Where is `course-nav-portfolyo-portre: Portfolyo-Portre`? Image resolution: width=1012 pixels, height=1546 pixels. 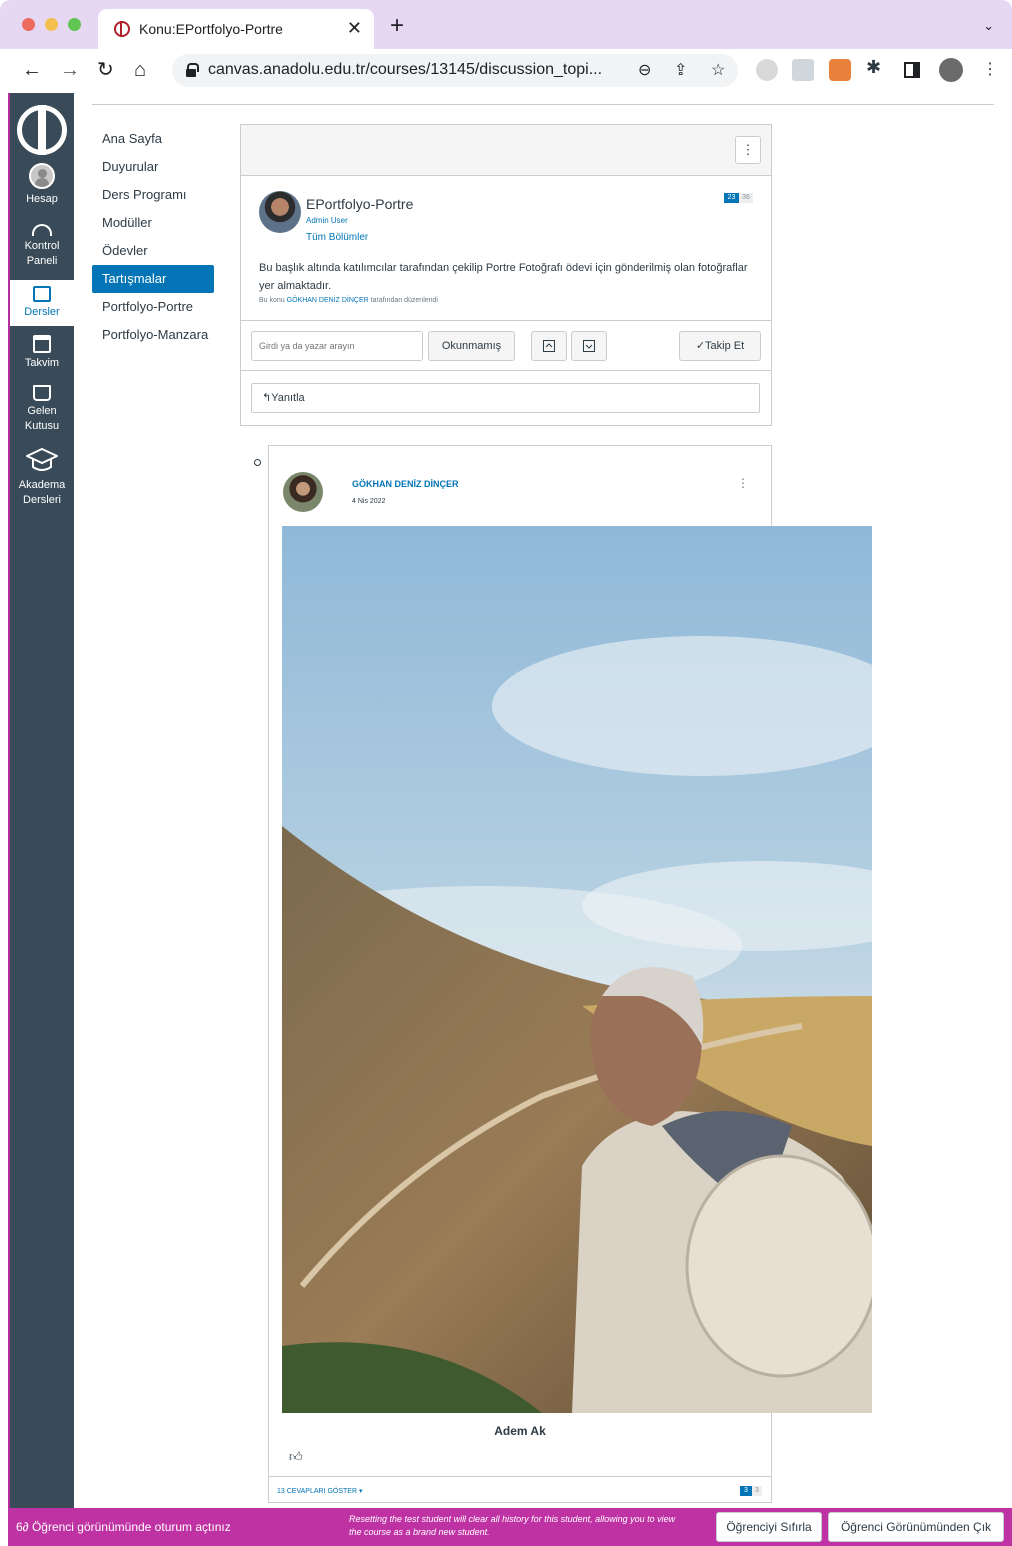 course-nav-portfolyo-portre: Portfolyo-Portre is located at coordinates (153, 307).